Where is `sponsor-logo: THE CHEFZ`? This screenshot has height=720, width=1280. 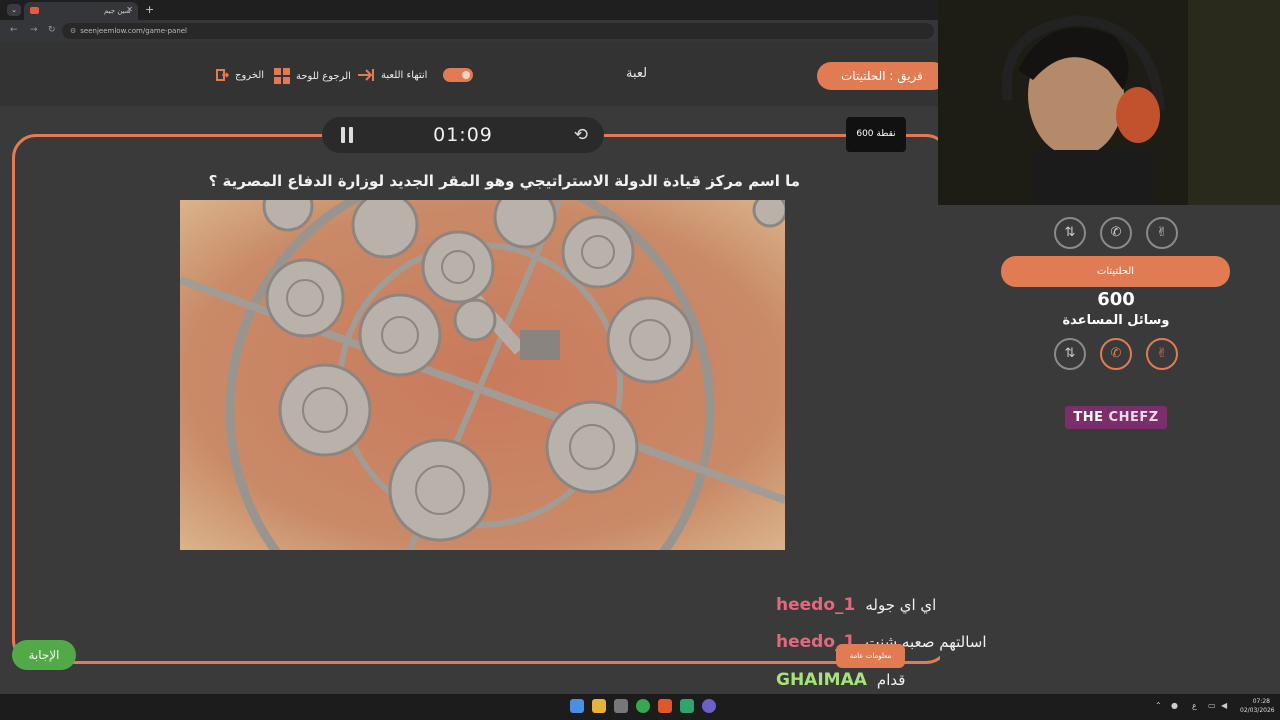 sponsor-logo: THE CHEFZ is located at coordinates (1116, 417).